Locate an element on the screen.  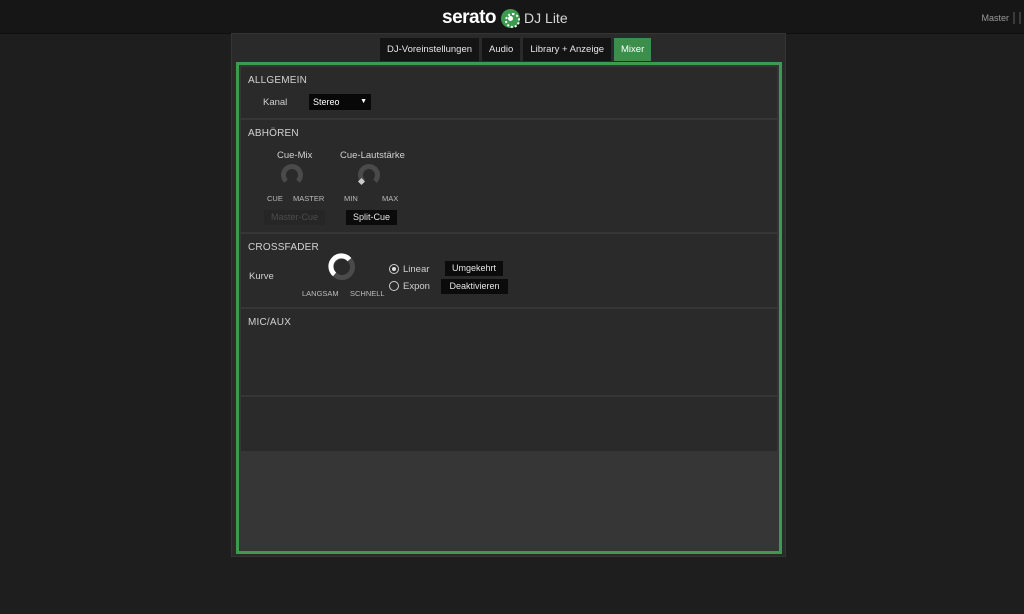
section-title: MIC/AUX is located at coordinates (270, 322).